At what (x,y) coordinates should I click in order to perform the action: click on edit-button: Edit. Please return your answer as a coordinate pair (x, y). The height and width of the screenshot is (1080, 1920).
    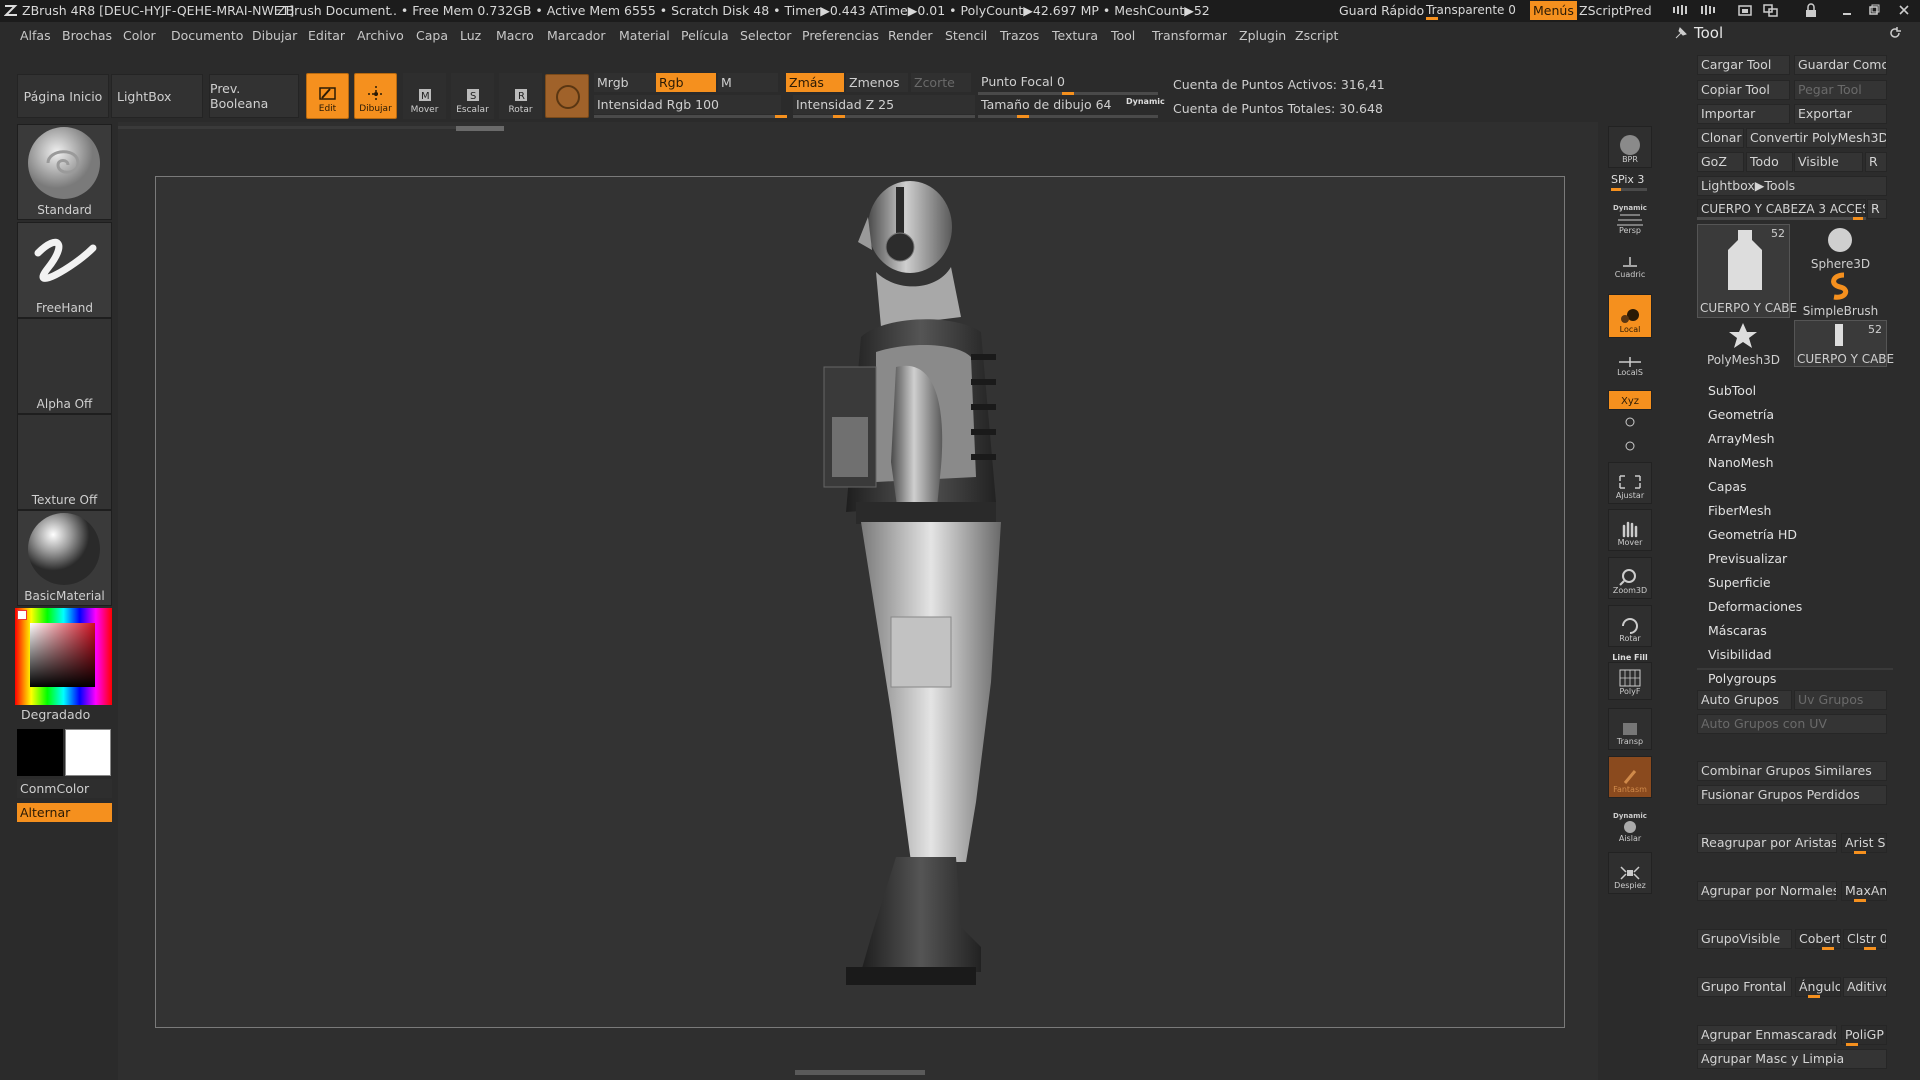
    Looking at the image, I should click on (327, 96).